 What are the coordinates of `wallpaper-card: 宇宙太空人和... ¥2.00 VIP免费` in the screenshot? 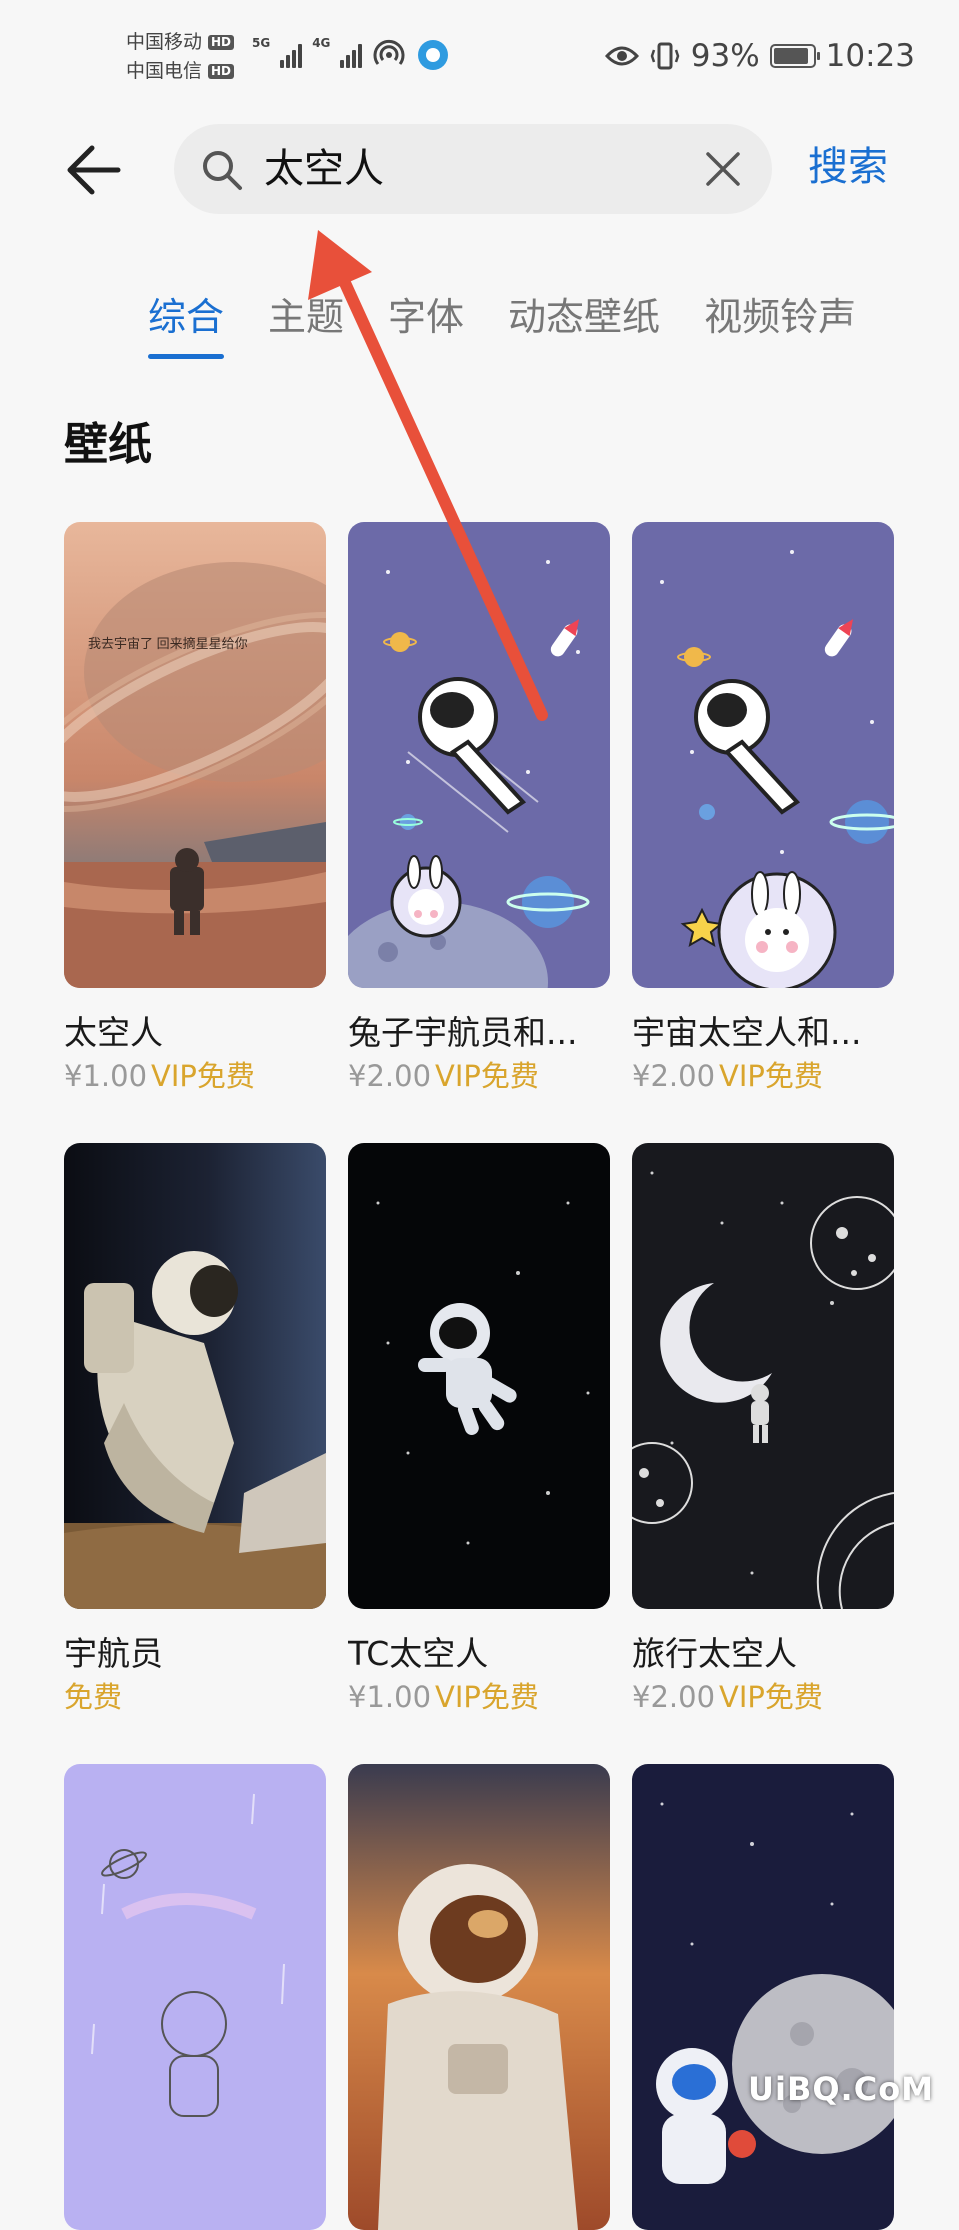 It's located at (763, 809).